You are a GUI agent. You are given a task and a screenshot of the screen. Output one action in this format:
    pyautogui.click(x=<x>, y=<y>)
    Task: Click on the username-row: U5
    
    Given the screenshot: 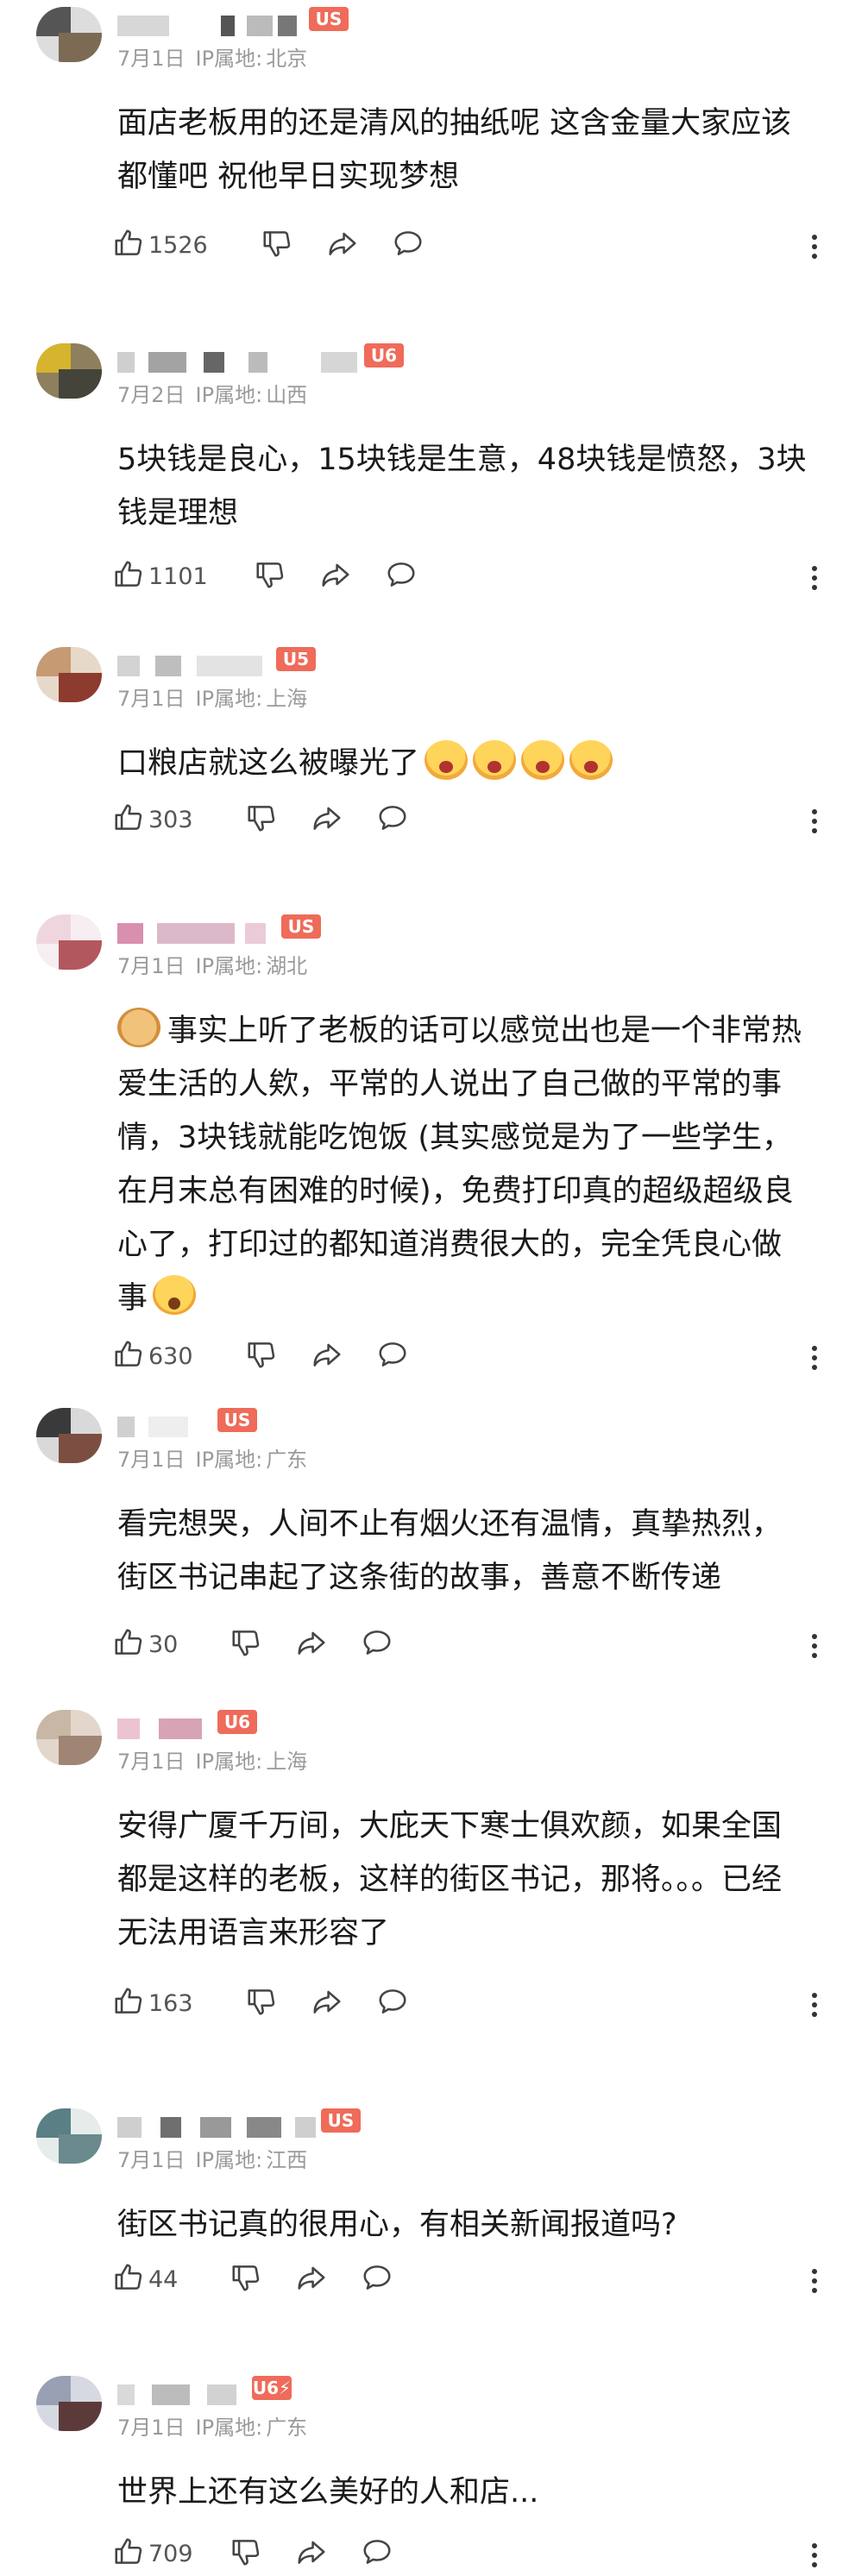 What is the action you would take?
    pyautogui.click(x=376, y=664)
    